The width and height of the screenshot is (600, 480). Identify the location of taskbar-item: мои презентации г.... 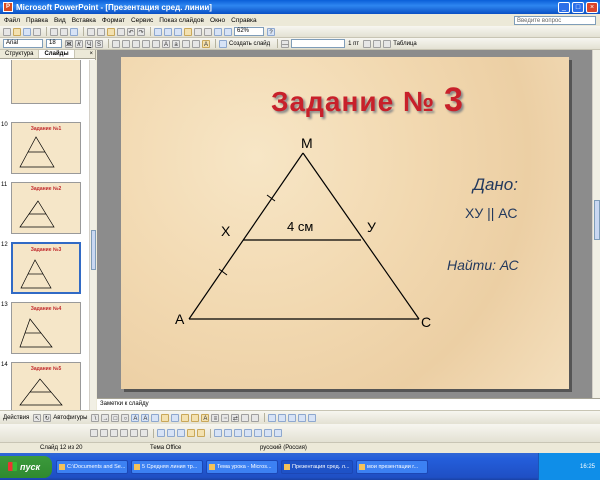
(392, 466).